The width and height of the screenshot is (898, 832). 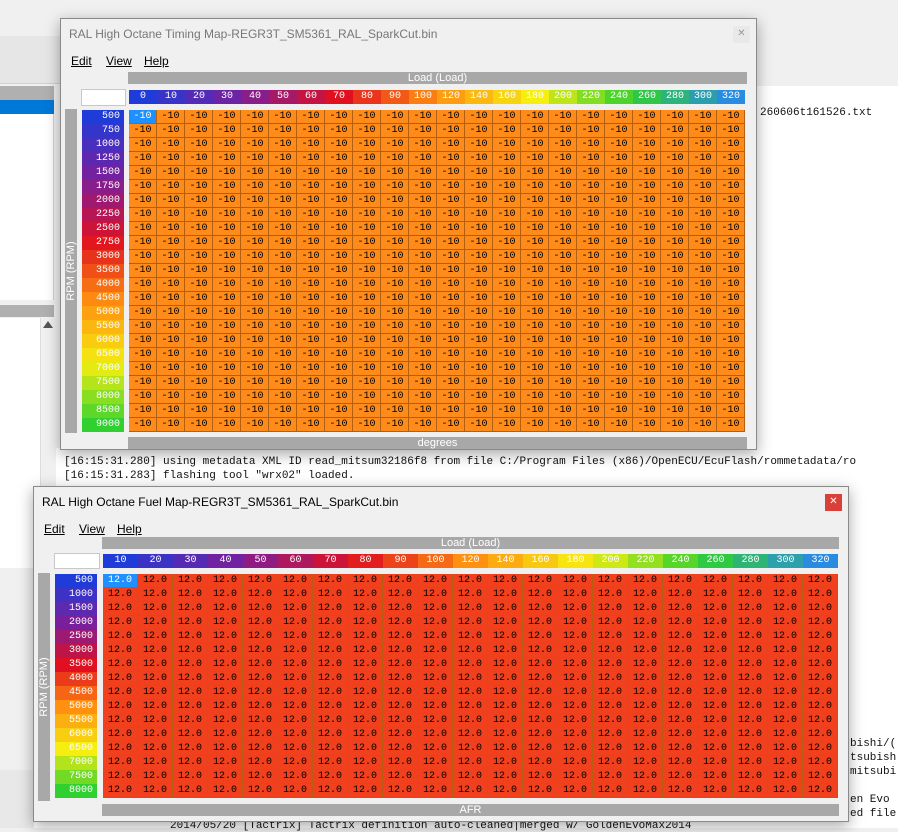 What do you see at coordinates (199, 97) in the screenshot?
I see `timing-col-header: 20` at bounding box center [199, 97].